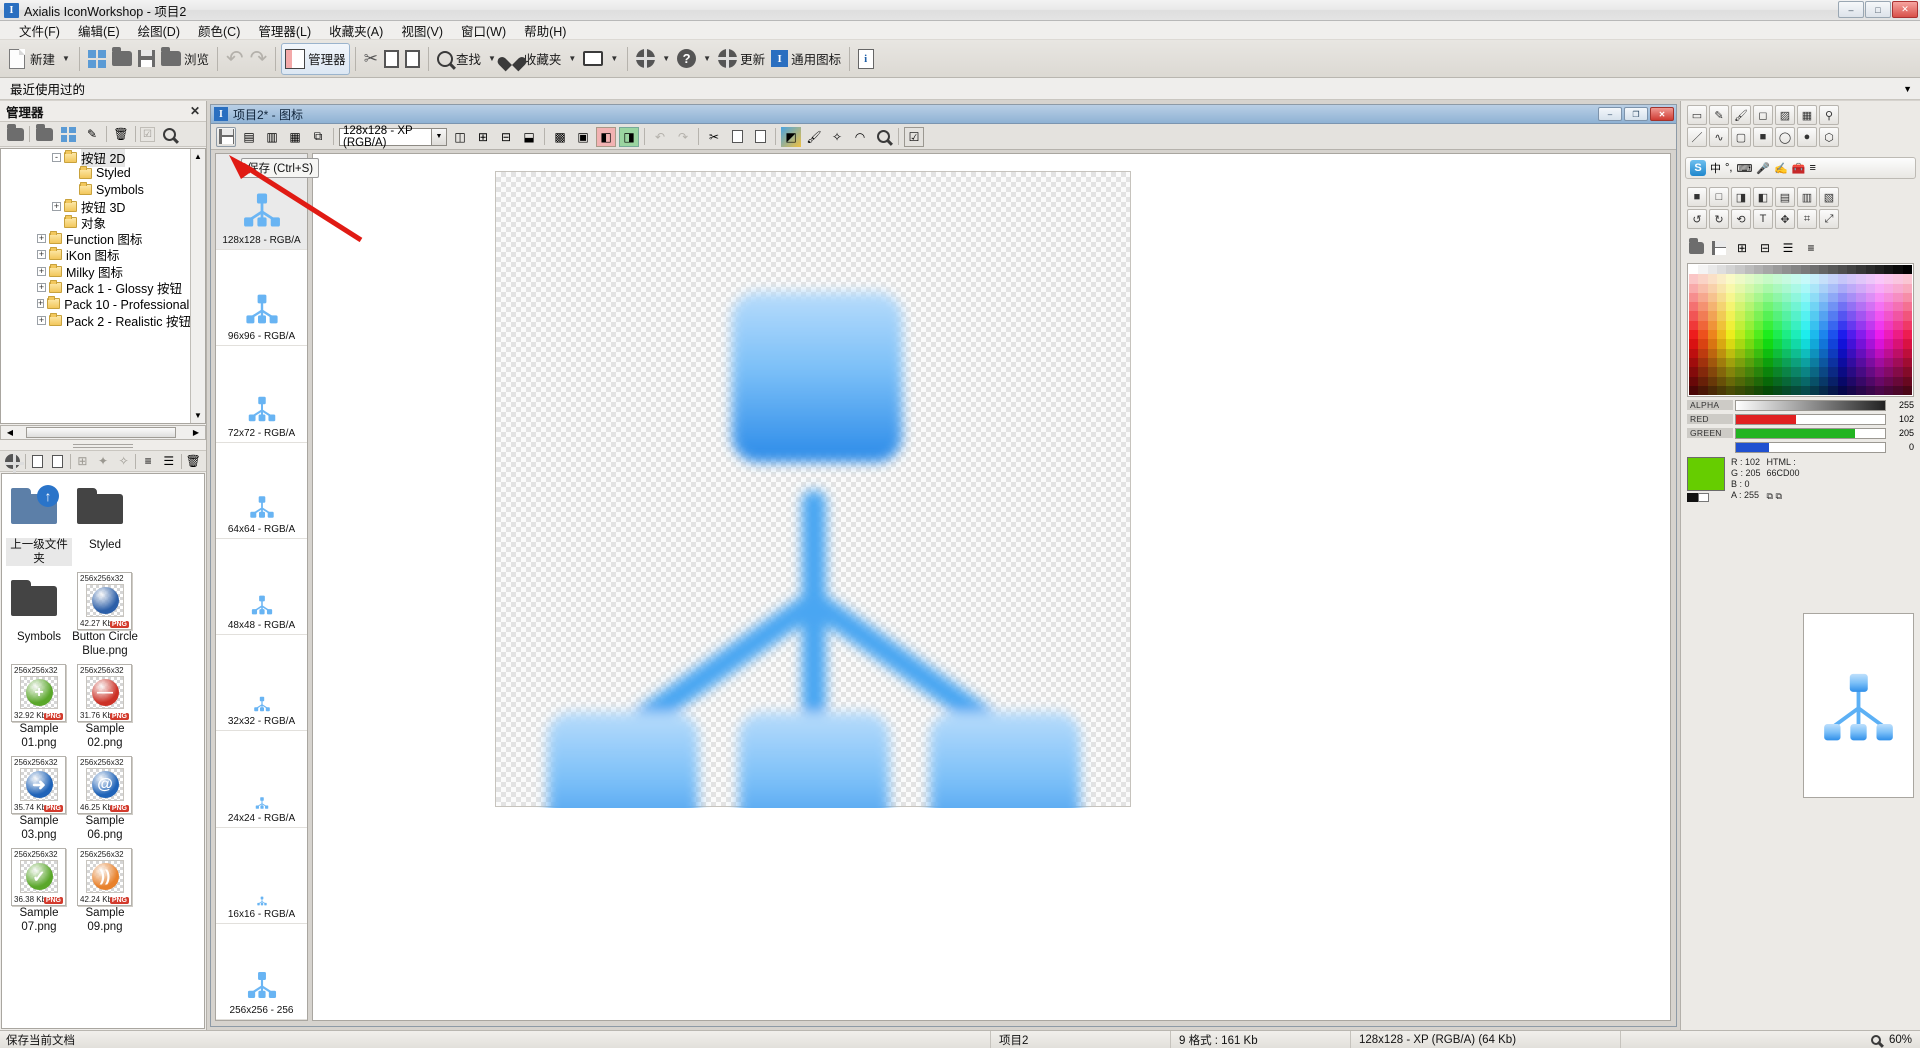  I want to click on palette-remove-icon: ⊟, so click(1765, 248).